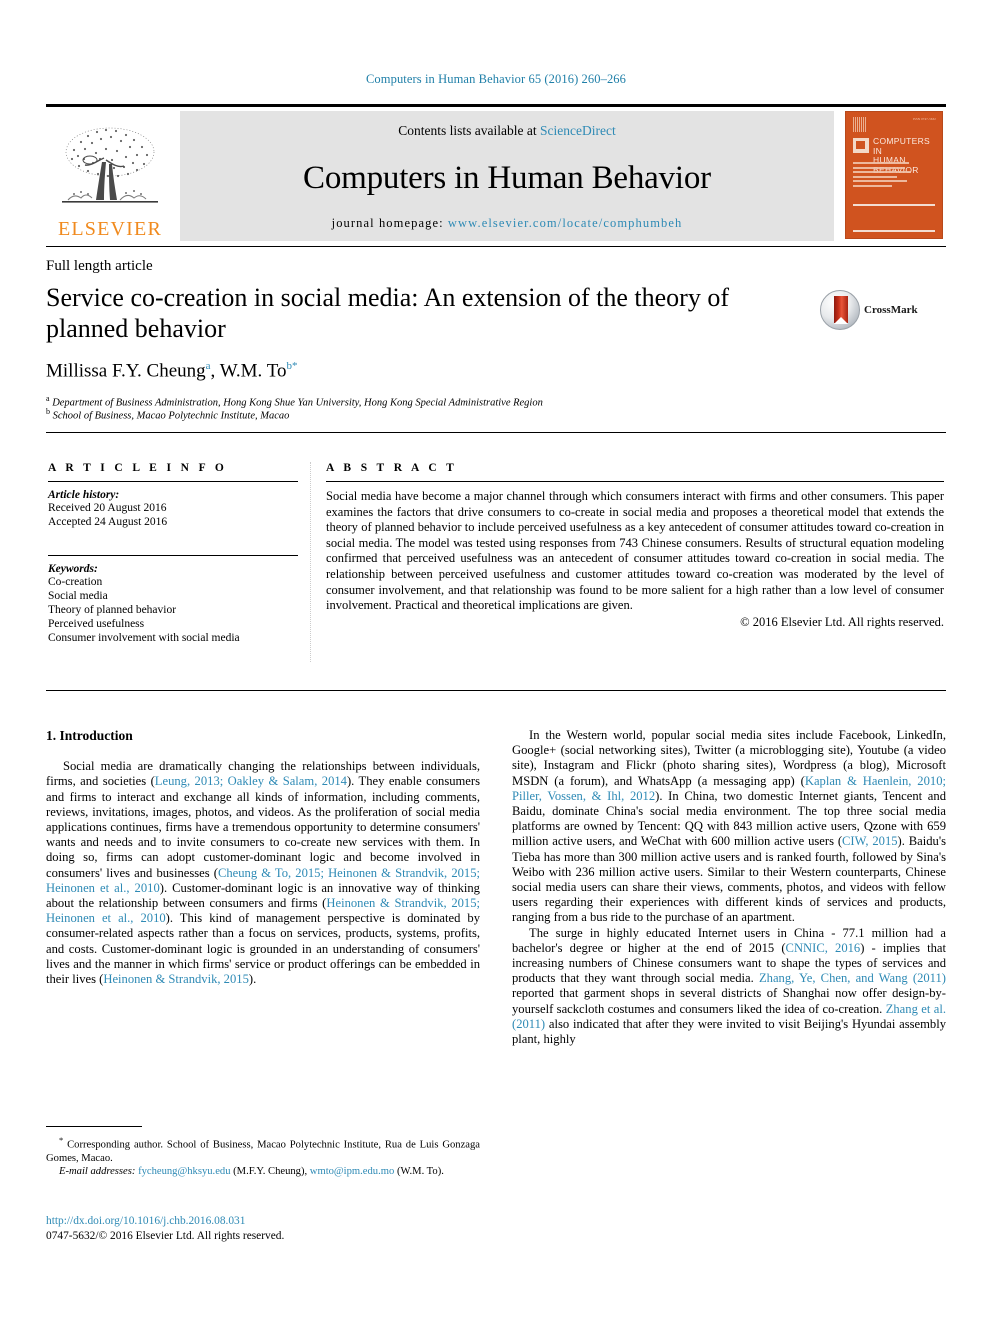  What do you see at coordinates (75, 582) in the screenshot?
I see `keyword-item: Co-creation` at bounding box center [75, 582].